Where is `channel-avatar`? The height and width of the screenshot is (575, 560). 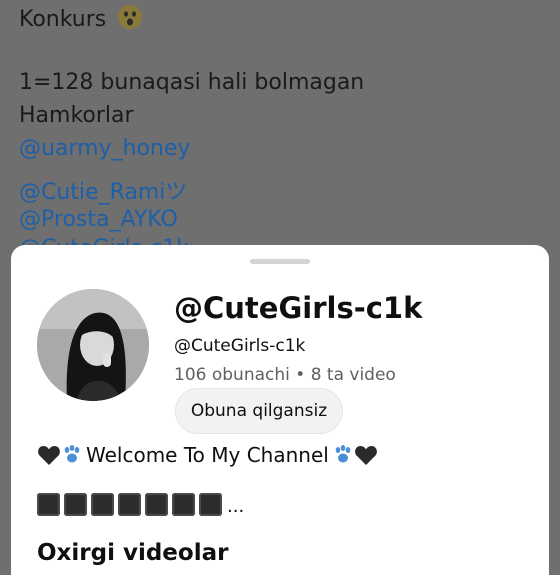
channel-avatar is located at coordinates (93, 345).